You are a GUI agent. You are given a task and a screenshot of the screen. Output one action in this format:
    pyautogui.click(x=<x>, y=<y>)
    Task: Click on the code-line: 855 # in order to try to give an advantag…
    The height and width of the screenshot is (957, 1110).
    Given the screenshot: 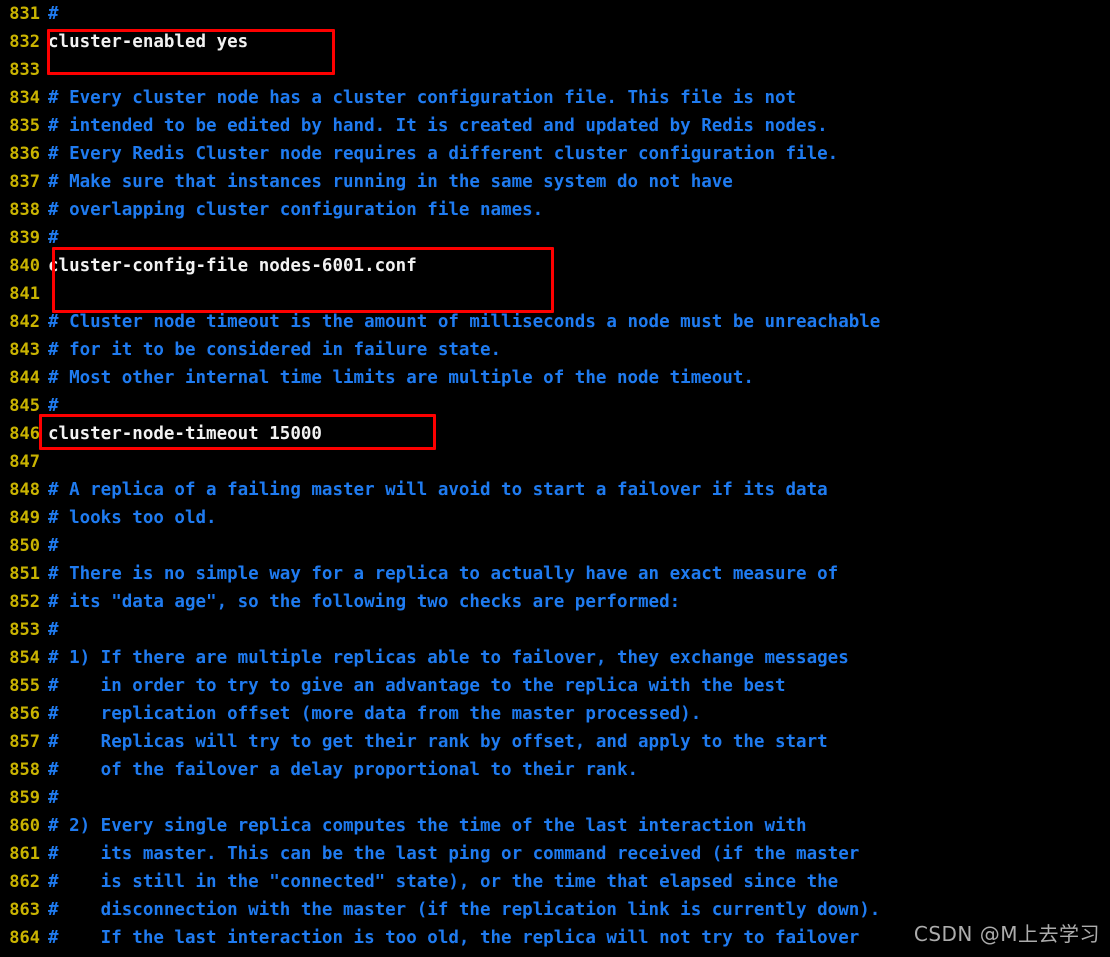 What is the action you would take?
    pyautogui.click(x=555, y=686)
    